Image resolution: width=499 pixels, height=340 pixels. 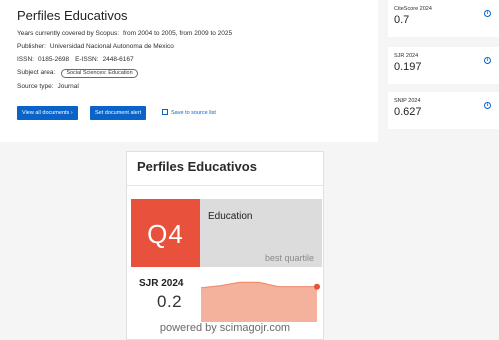 I want to click on type-line: Source type: Journal, so click(x=48, y=86).